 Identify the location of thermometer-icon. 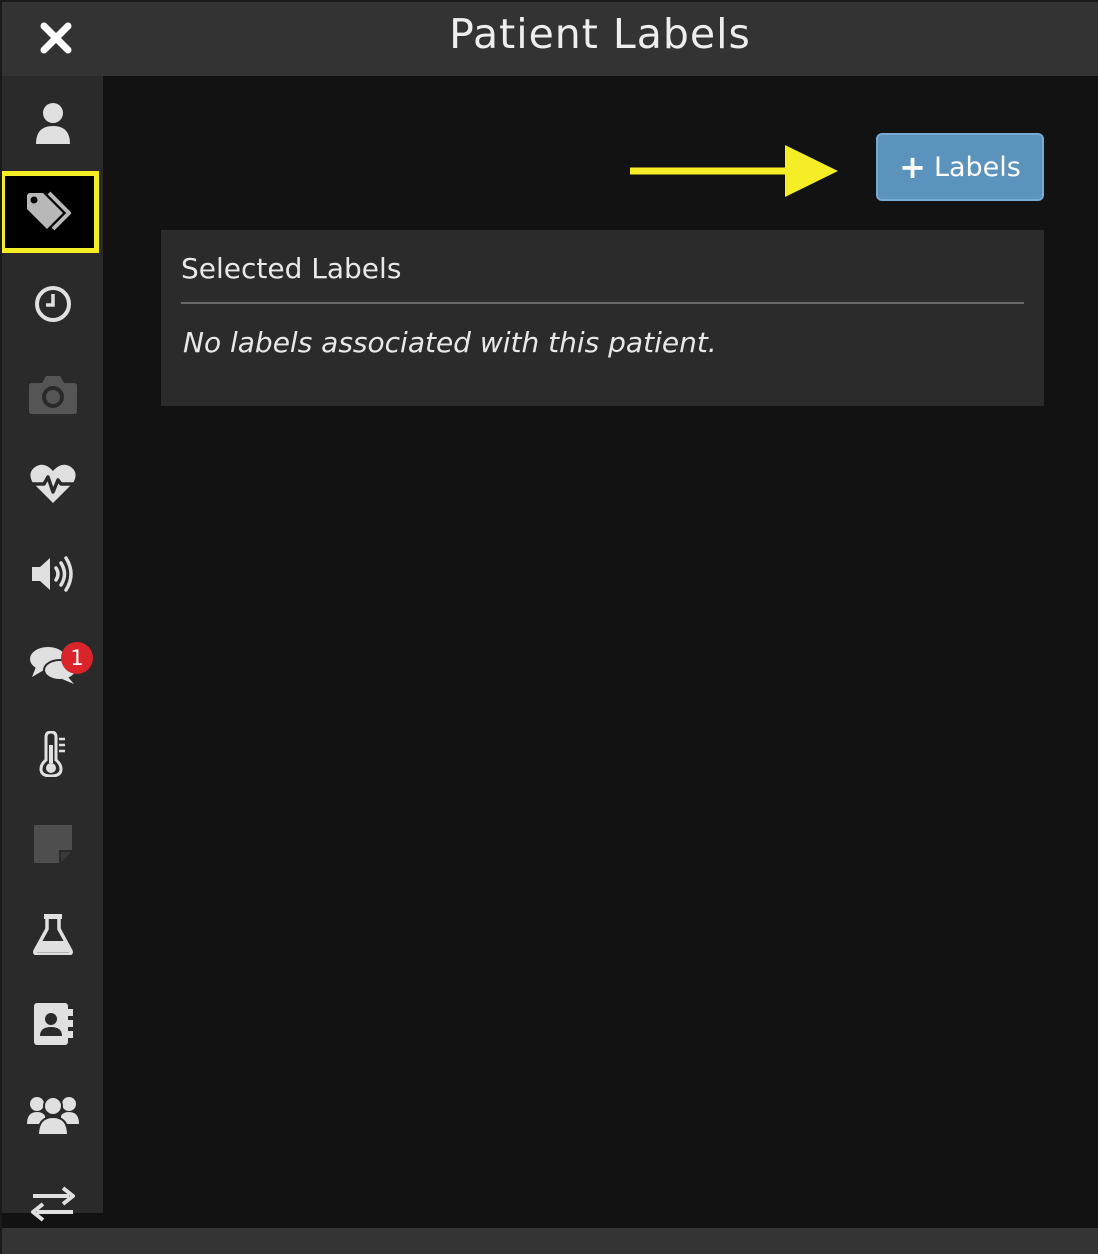
(51, 754).